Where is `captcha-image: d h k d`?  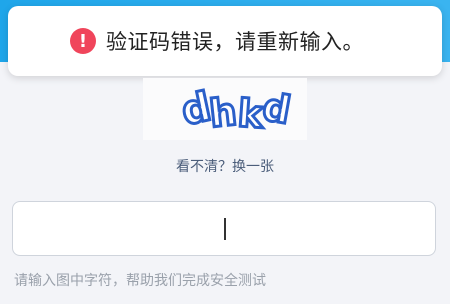 captcha-image: d h k d is located at coordinates (225, 109).